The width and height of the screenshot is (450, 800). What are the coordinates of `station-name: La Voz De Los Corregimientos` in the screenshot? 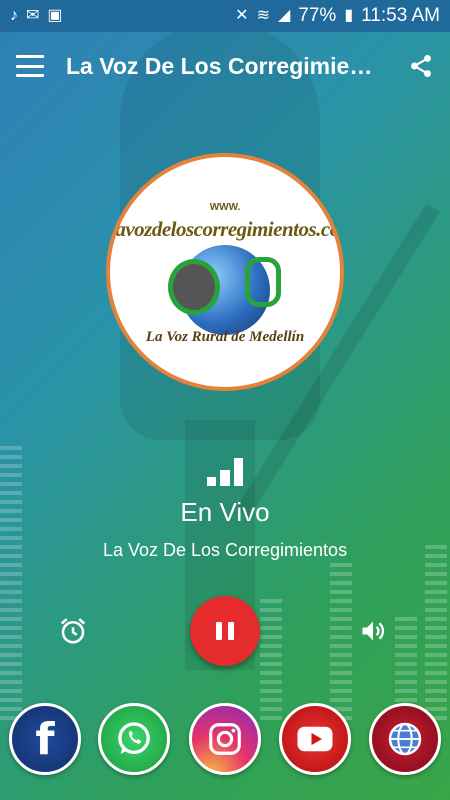 It's located at (225, 550).